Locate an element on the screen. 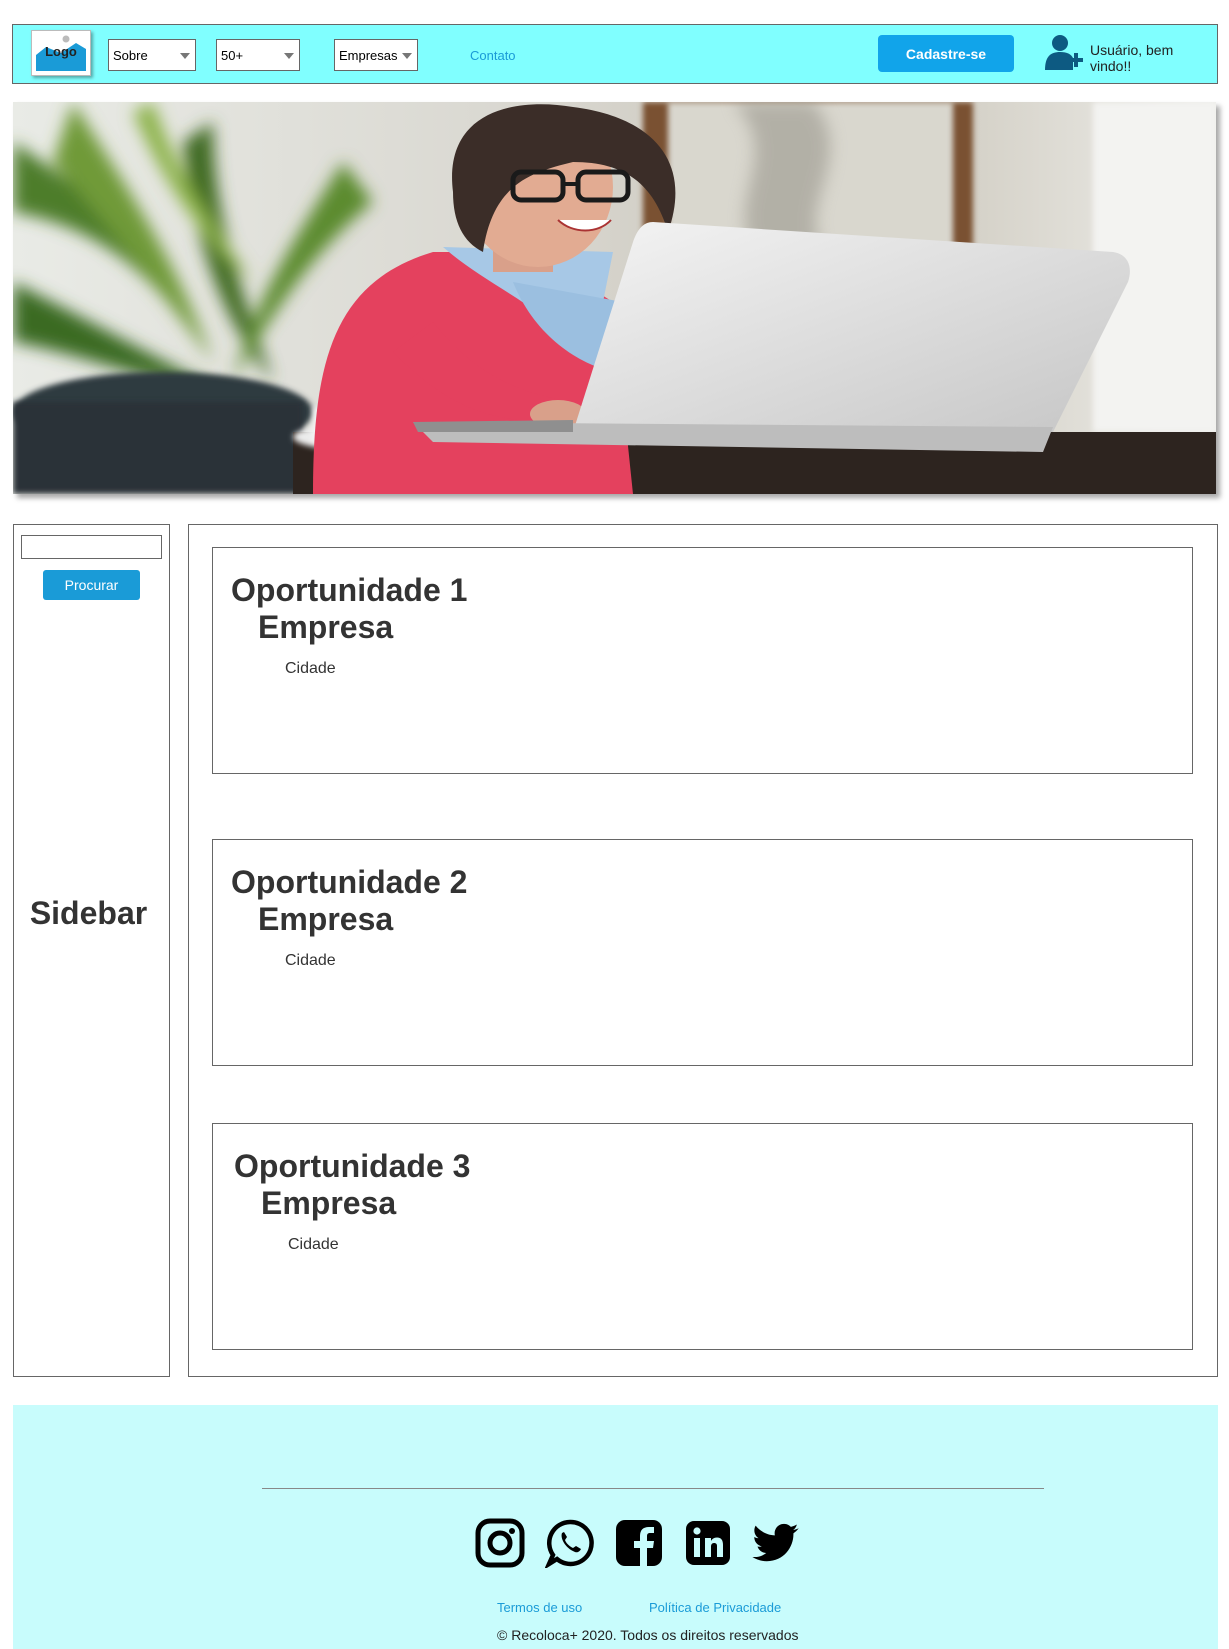 The height and width of the screenshot is (1649, 1229). menu-sobre-dropdown: Sobre is located at coordinates (152, 55).